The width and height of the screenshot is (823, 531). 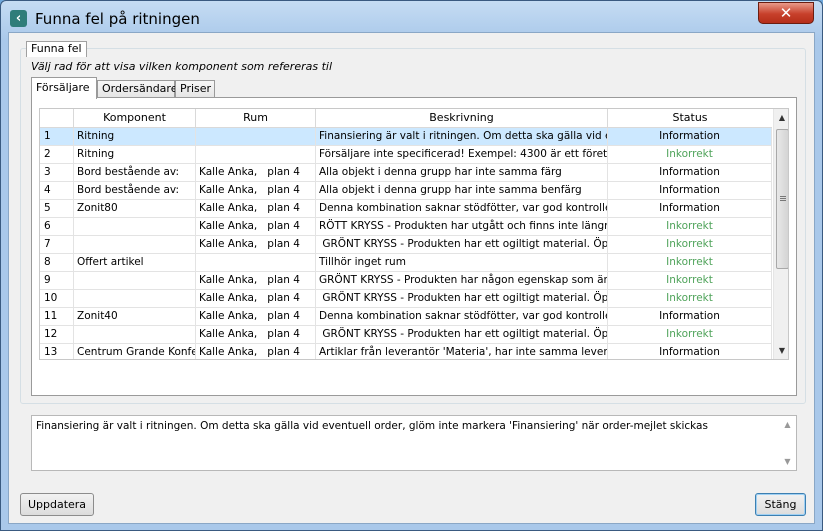 What do you see at coordinates (57, 317) in the screenshot?
I see `row-index: 11` at bounding box center [57, 317].